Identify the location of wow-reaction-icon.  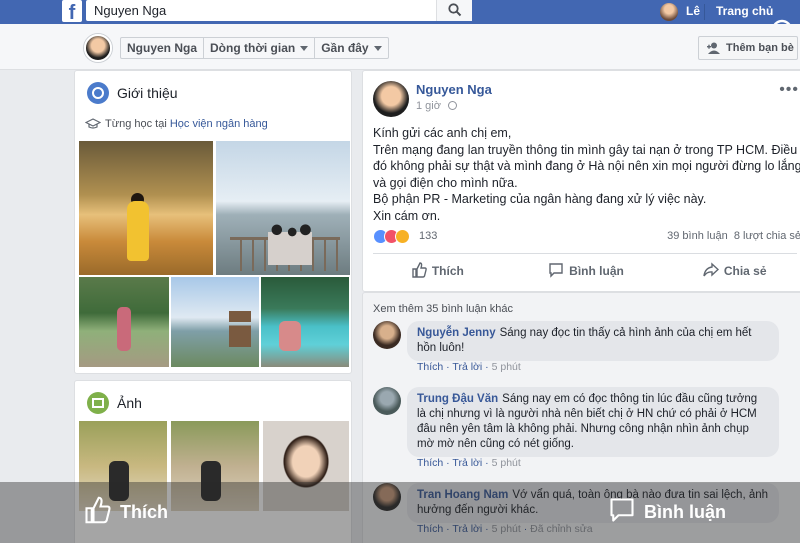
(402, 236).